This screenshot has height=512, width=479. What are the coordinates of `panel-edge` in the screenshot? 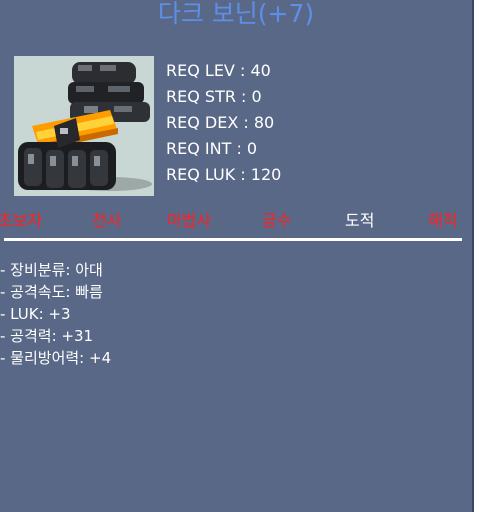 It's located at (473, 256).